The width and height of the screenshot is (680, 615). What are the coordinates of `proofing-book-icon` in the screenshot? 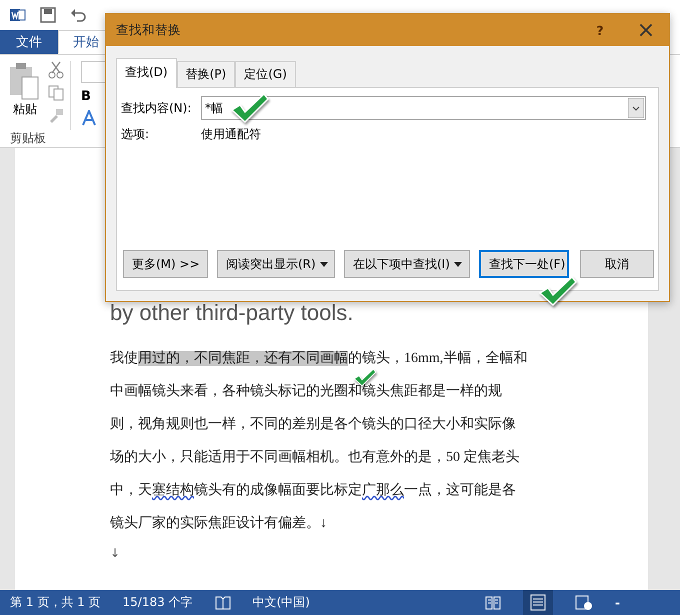 It's located at (222, 603).